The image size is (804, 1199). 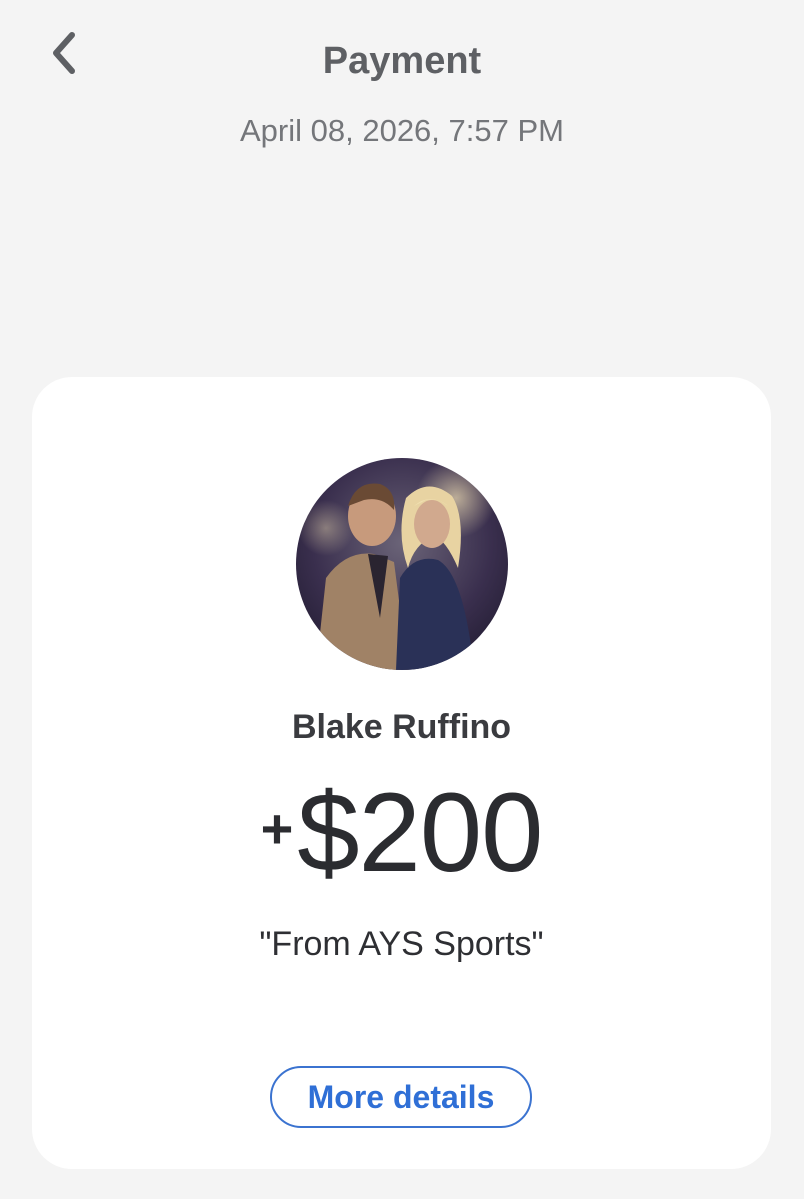 I want to click on more-details-button: More details, so click(x=401, y=1097).